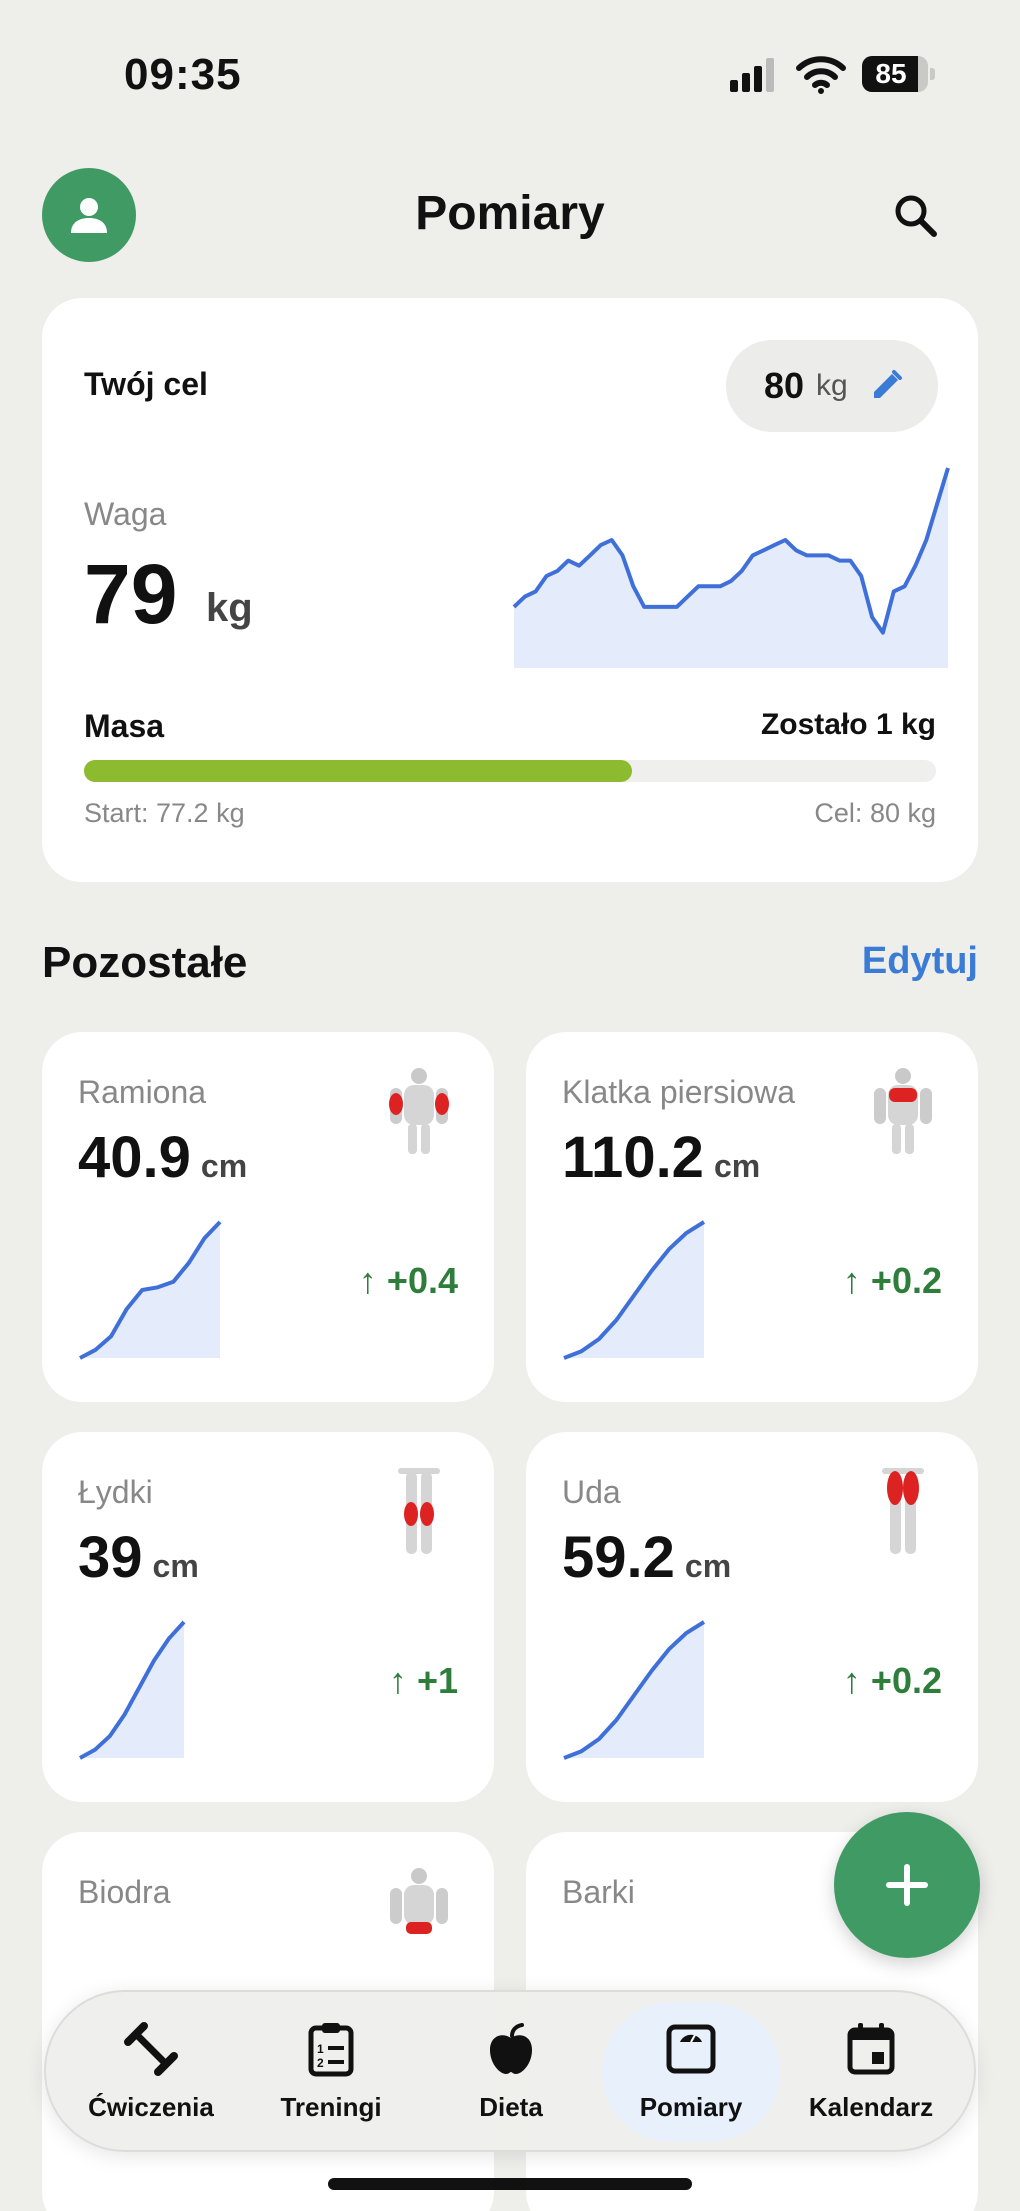 This screenshot has height=2211, width=1020. I want to click on measurement-value-row: 40.9 cm, so click(162, 1157).